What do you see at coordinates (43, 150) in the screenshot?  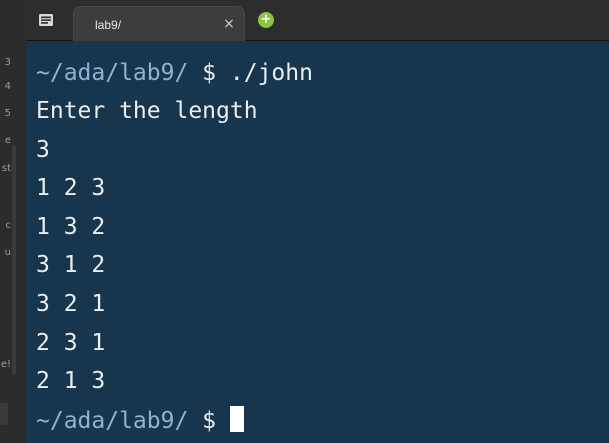 I see `output-line: 3` at bounding box center [43, 150].